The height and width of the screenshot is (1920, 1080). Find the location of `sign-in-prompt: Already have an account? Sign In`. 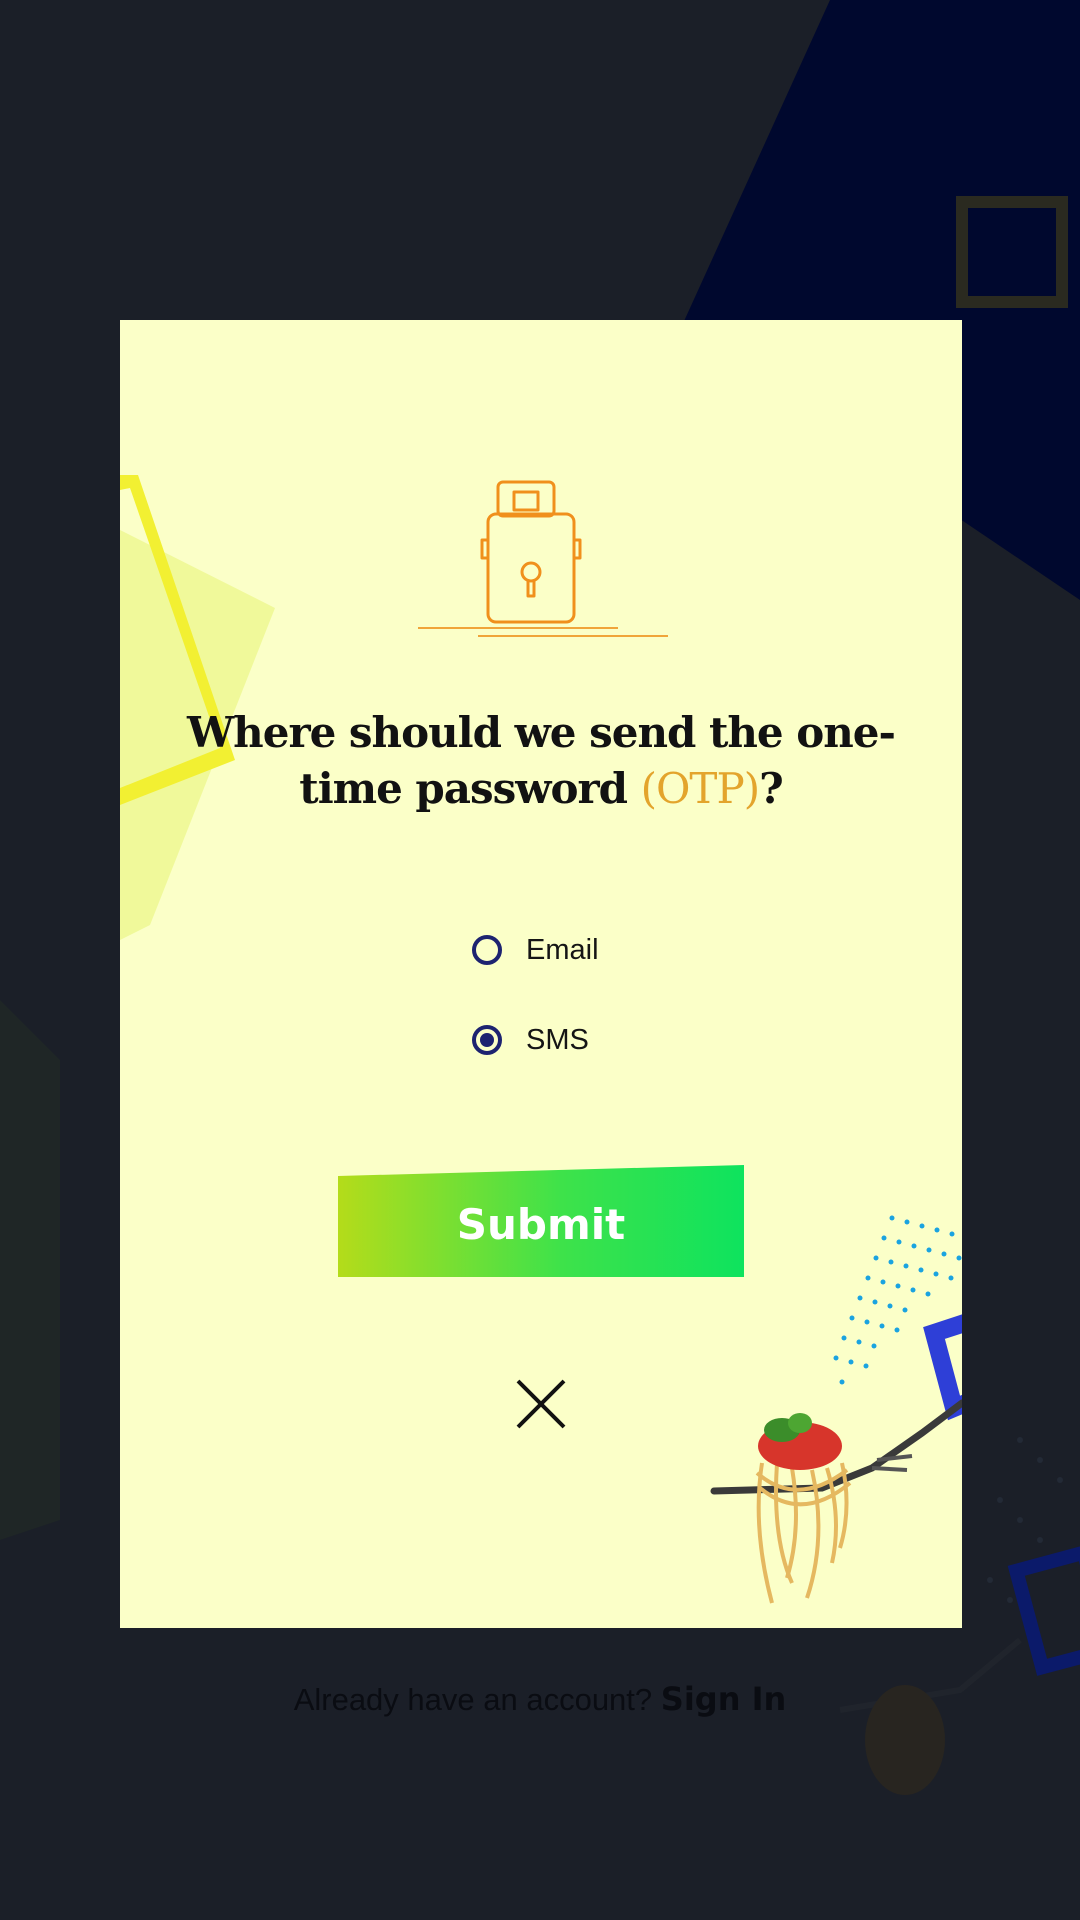

sign-in-prompt: Already have an account? Sign In is located at coordinates (540, 1699).